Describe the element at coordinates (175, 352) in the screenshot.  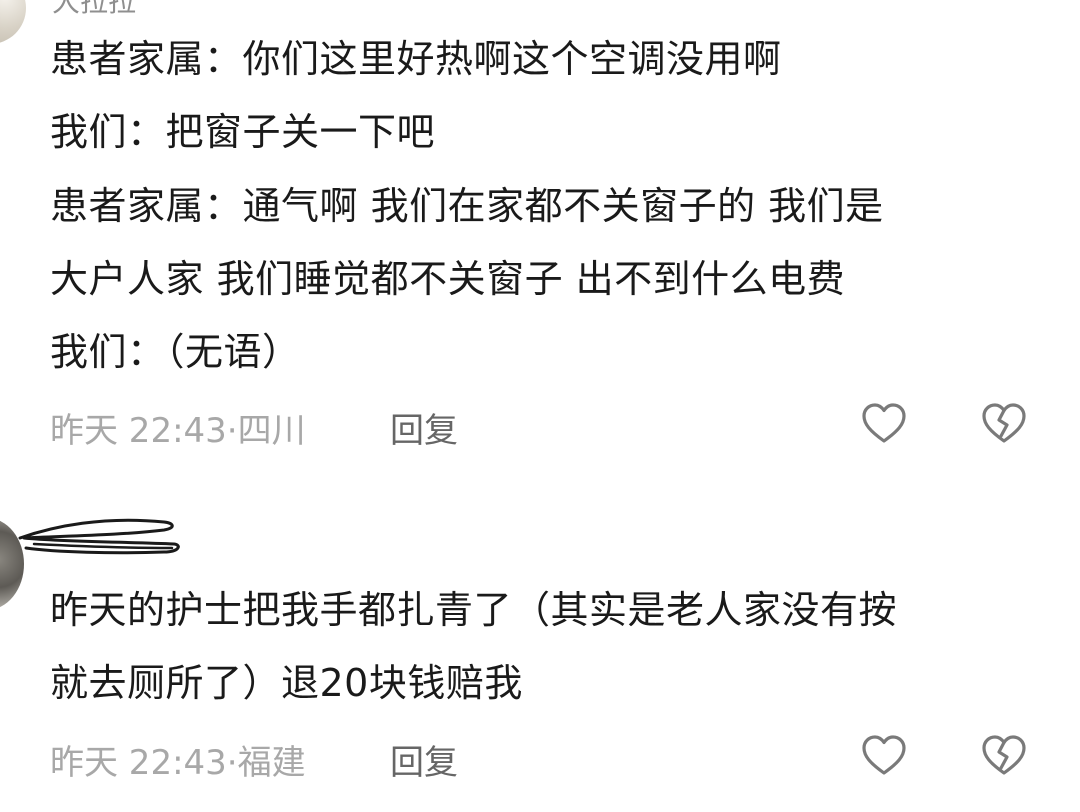
I see `comment-text-line: 我们：（无语）` at that location.